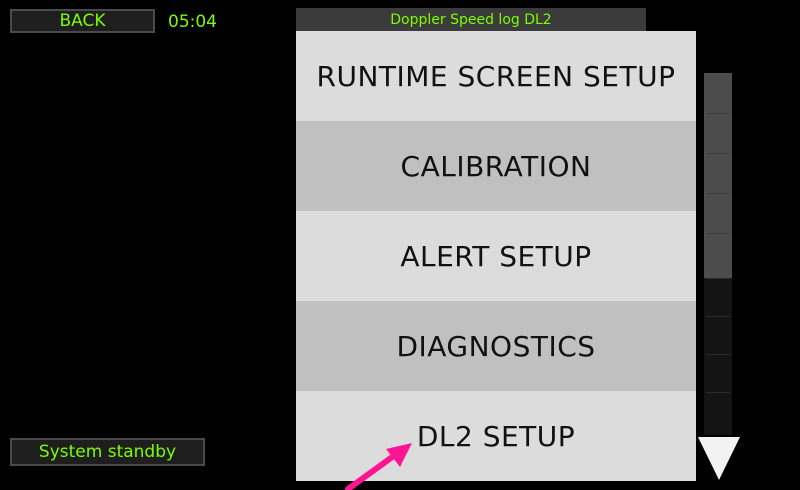  I want to click on clock-display: 05:04, so click(192, 22).